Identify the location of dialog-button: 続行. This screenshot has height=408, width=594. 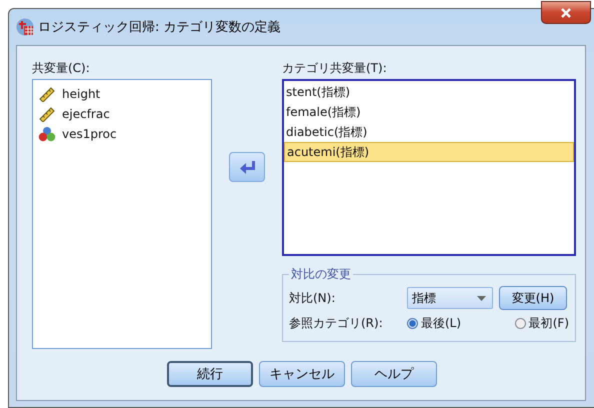
(210, 374).